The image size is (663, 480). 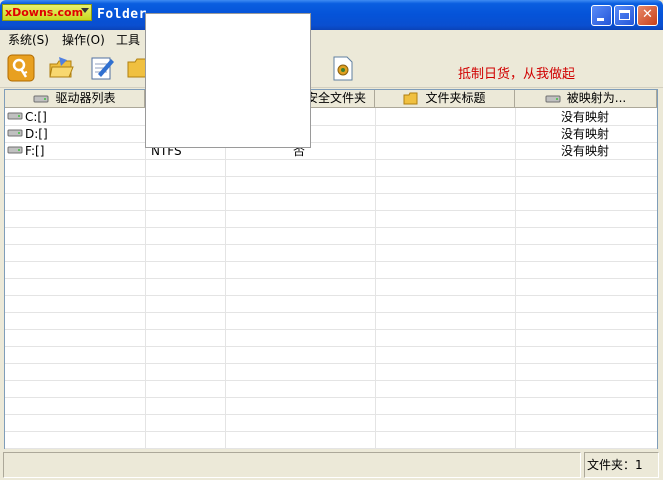 I want to click on folder-icon, so click(x=410, y=98).